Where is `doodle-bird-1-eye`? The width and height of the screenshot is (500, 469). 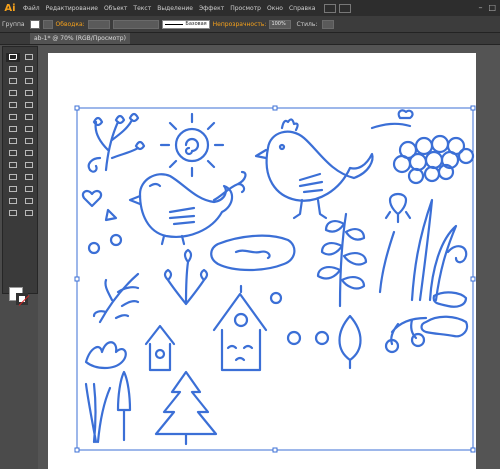 doodle-bird-1-eye is located at coordinates (282, 147).